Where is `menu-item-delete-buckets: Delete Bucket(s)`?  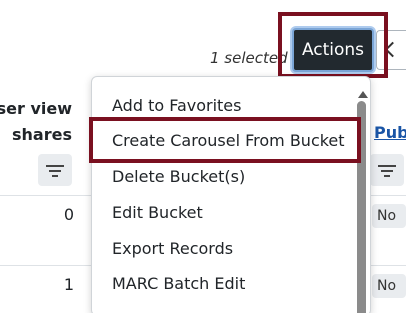 menu-item-delete-buckets: Delete Bucket(s) is located at coordinates (224, 177).